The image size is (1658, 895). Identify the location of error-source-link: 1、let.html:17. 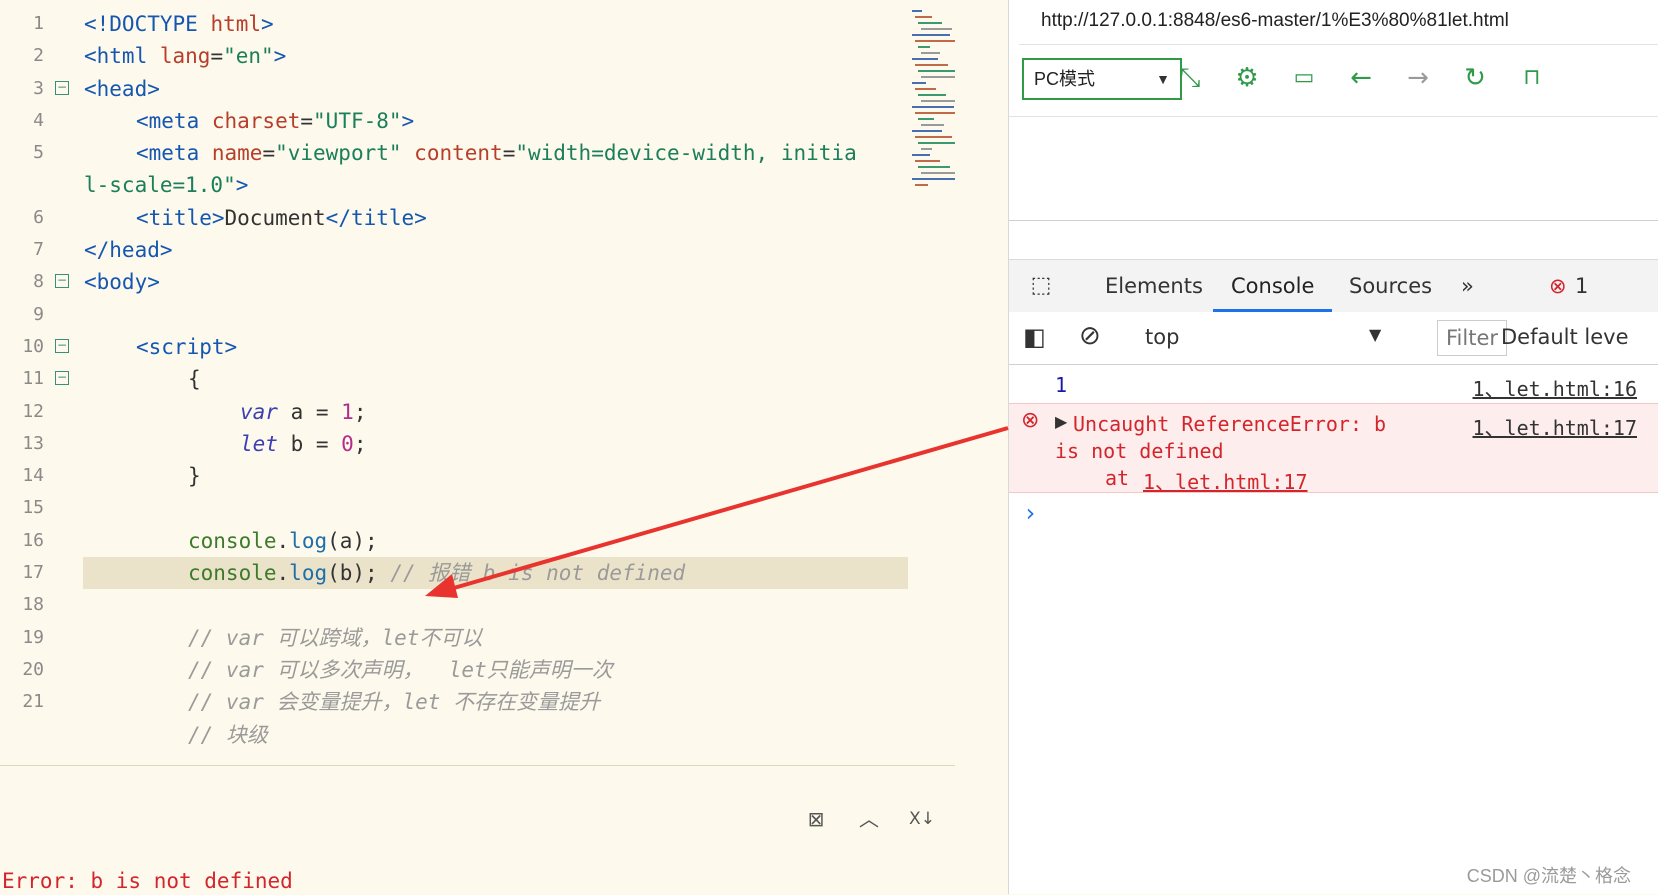
(1555, 426).